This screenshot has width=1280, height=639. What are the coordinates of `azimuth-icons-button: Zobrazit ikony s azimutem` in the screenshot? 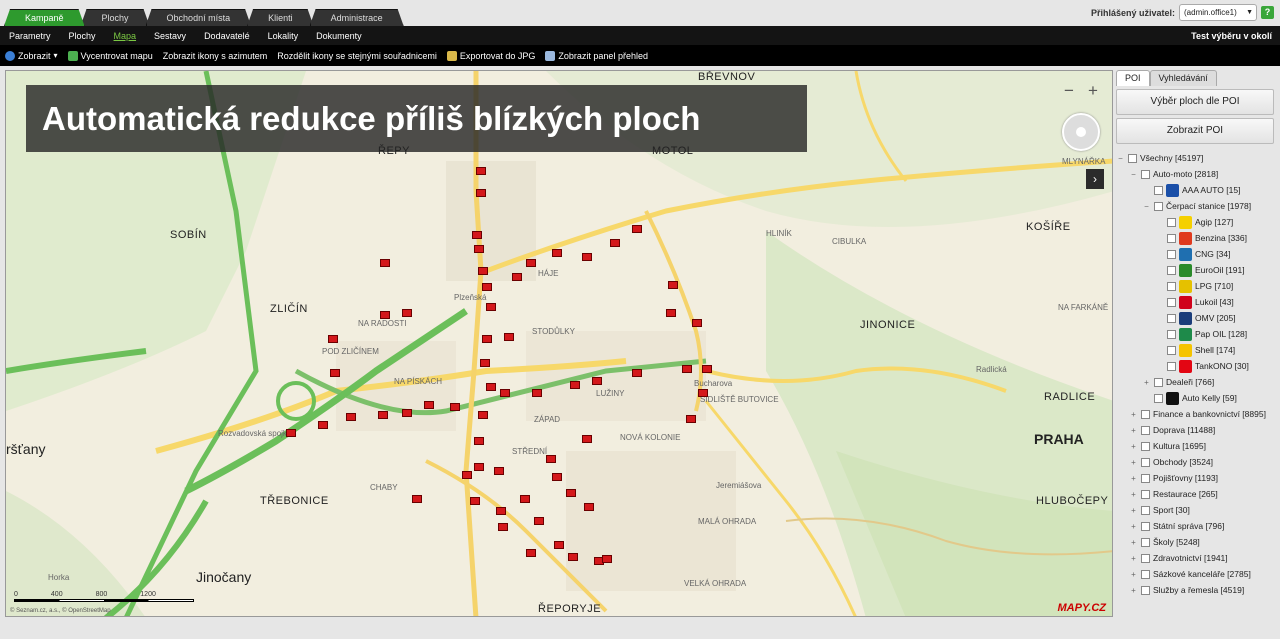 It's located at (215, 56).